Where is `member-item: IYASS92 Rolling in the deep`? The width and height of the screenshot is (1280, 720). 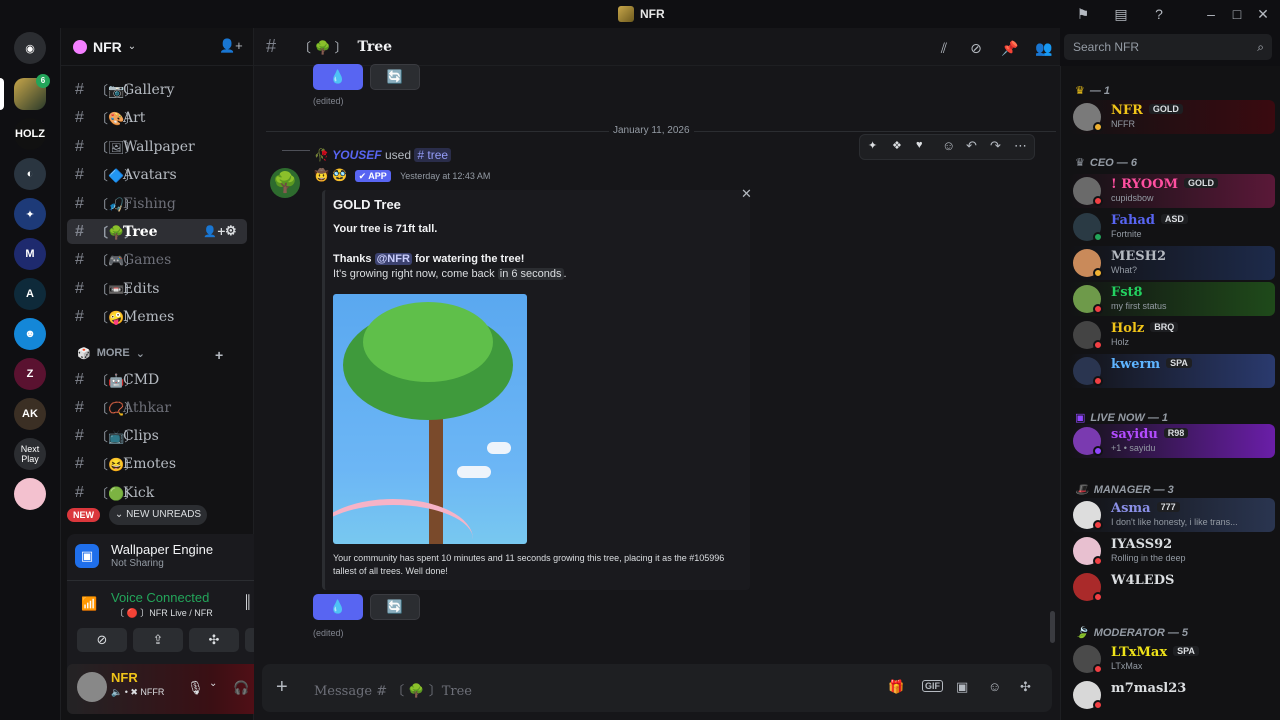
member-item: IYASS92 Rolling in the deep is located at coordinates (1172, 551).